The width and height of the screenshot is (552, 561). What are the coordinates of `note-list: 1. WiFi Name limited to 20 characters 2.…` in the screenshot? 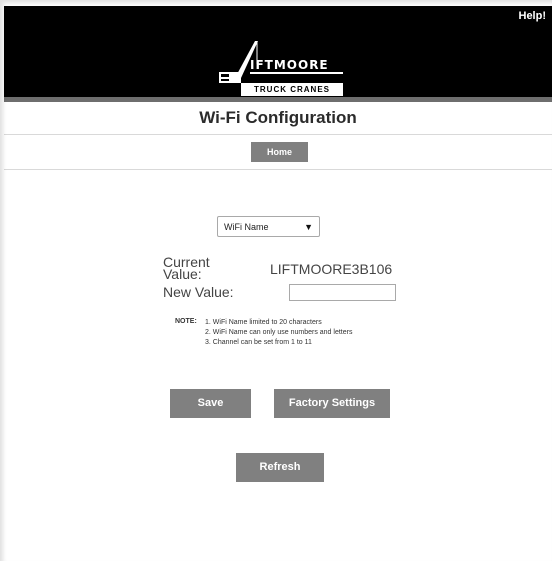 It's located at (278, 333).